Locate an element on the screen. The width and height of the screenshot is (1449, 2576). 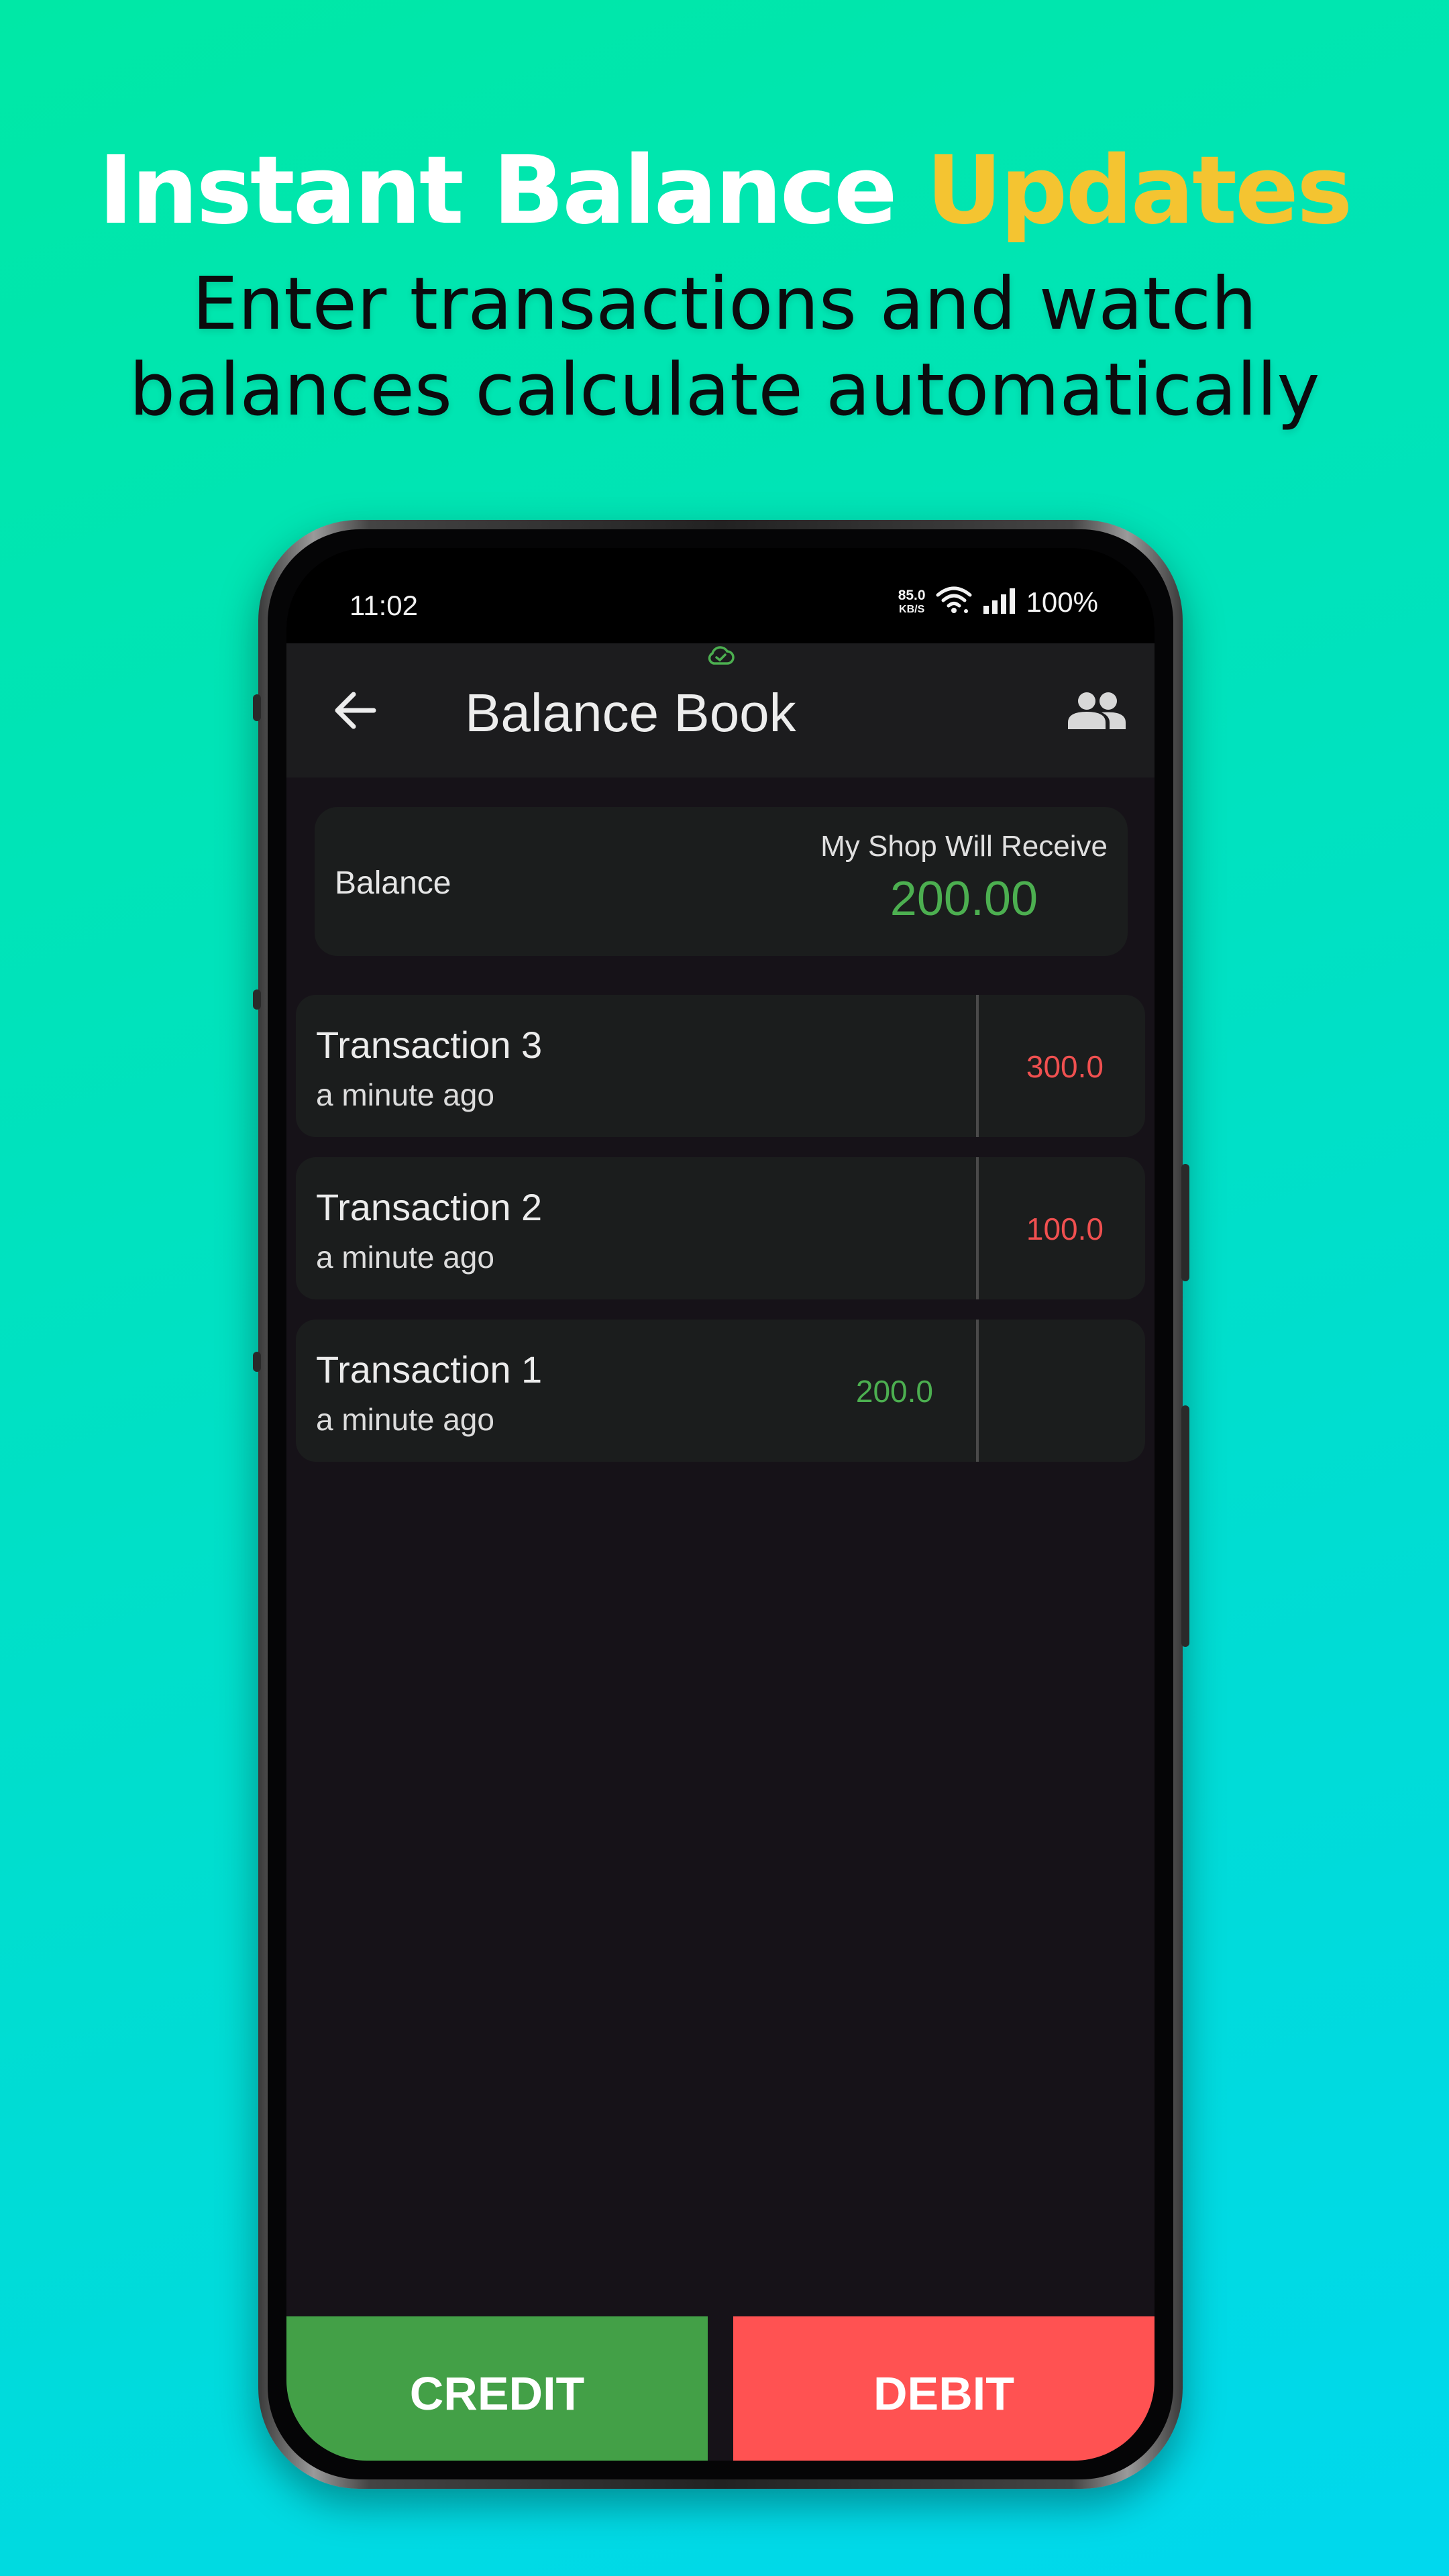
people-button is located at coordinates (1096, 712).